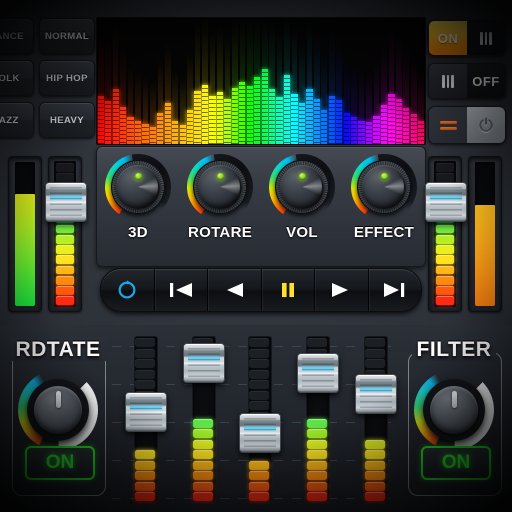 The width and height of the screenshot is (512, 512). I want to click on power-icon: ⏻, so click(486, 125).